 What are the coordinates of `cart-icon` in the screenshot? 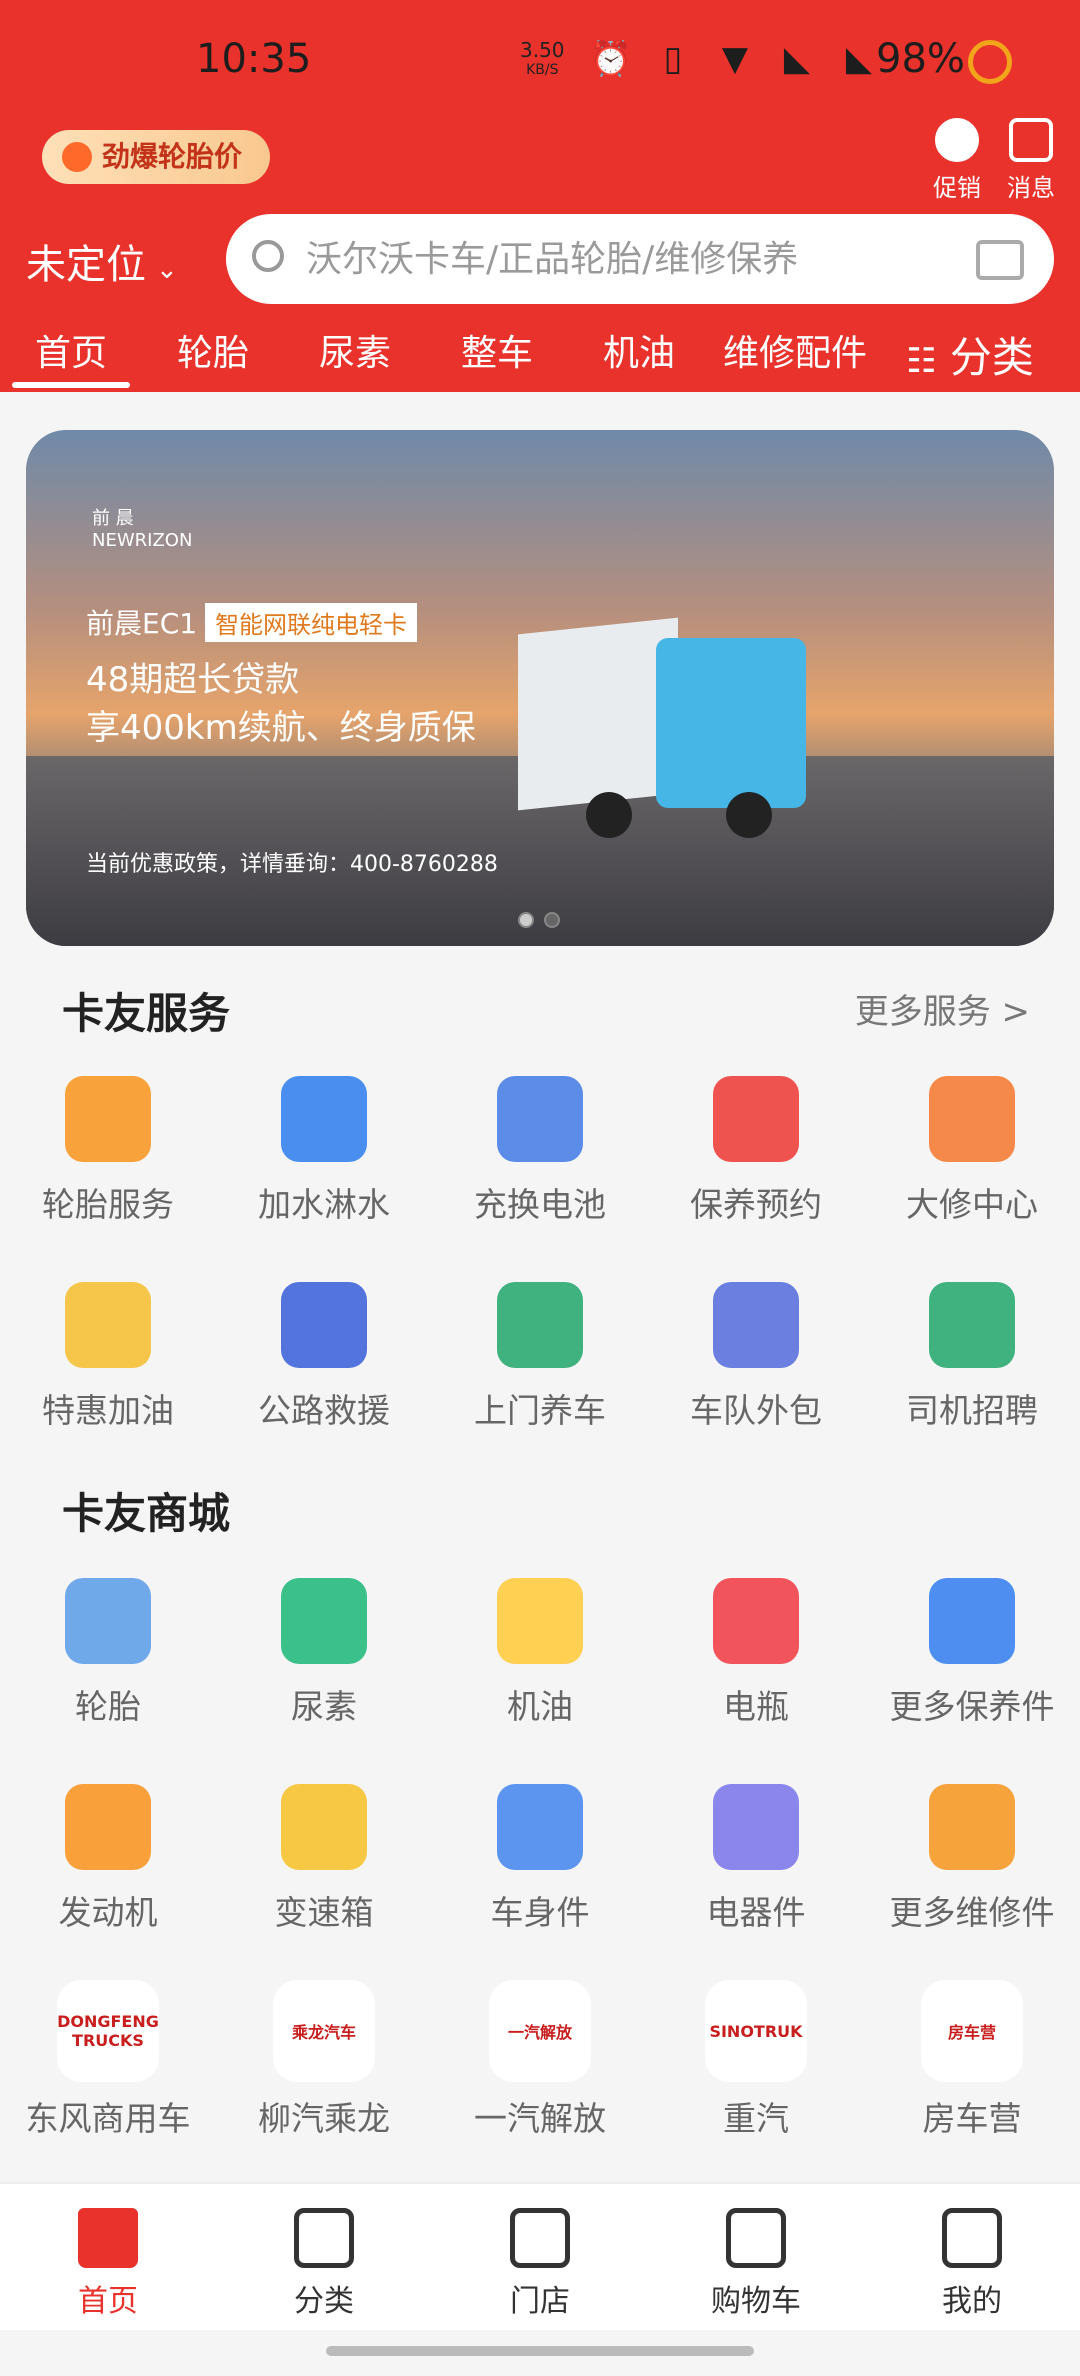 It's located at (756, 2238).